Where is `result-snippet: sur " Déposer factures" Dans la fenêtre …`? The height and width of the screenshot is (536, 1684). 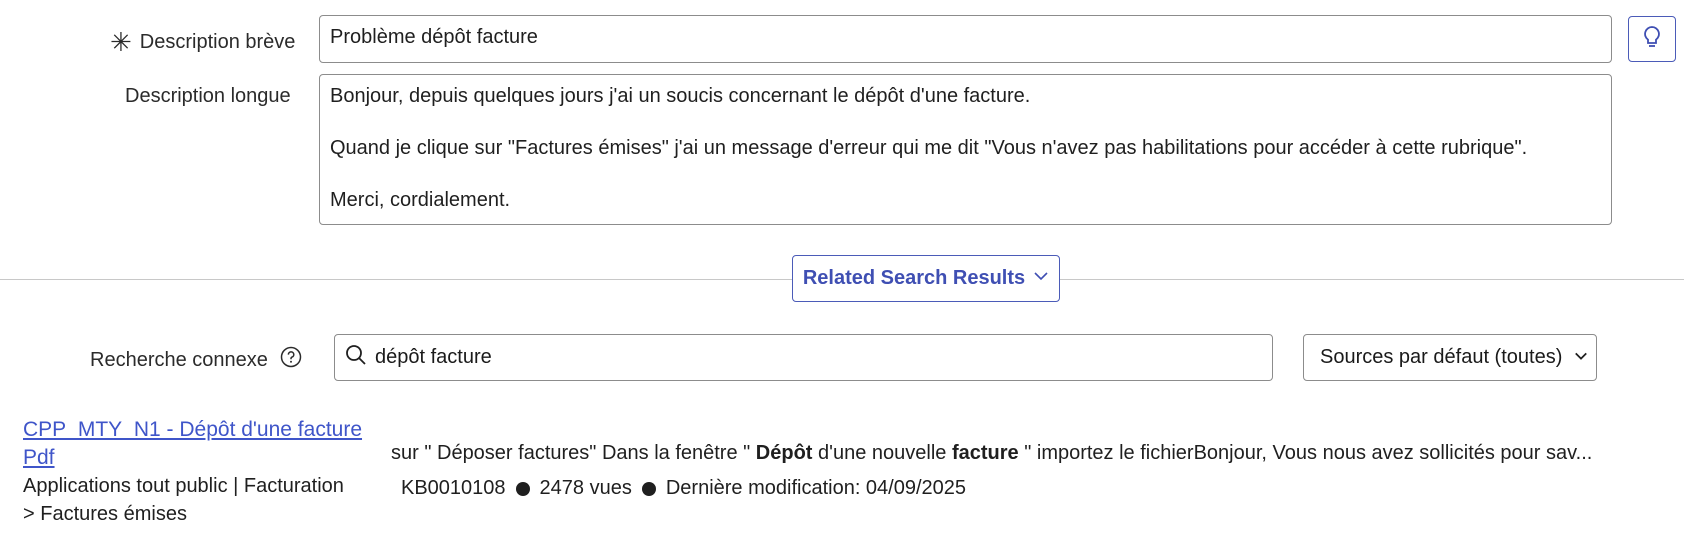
result-snippet: sur " Déposer factures" Dans la fenêtre … is located at coordinates (992, 453).